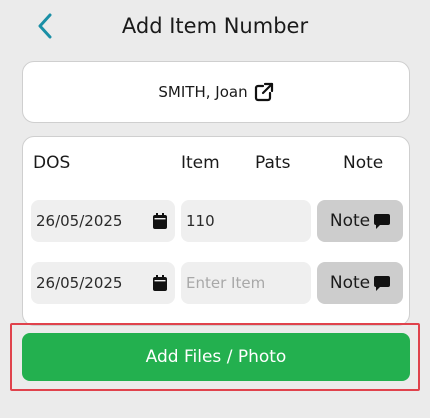 The image size is (430, 418). Describe the element at coordinates (363, 163) in the screenshot. I see `column-header-note: Note` at that location.